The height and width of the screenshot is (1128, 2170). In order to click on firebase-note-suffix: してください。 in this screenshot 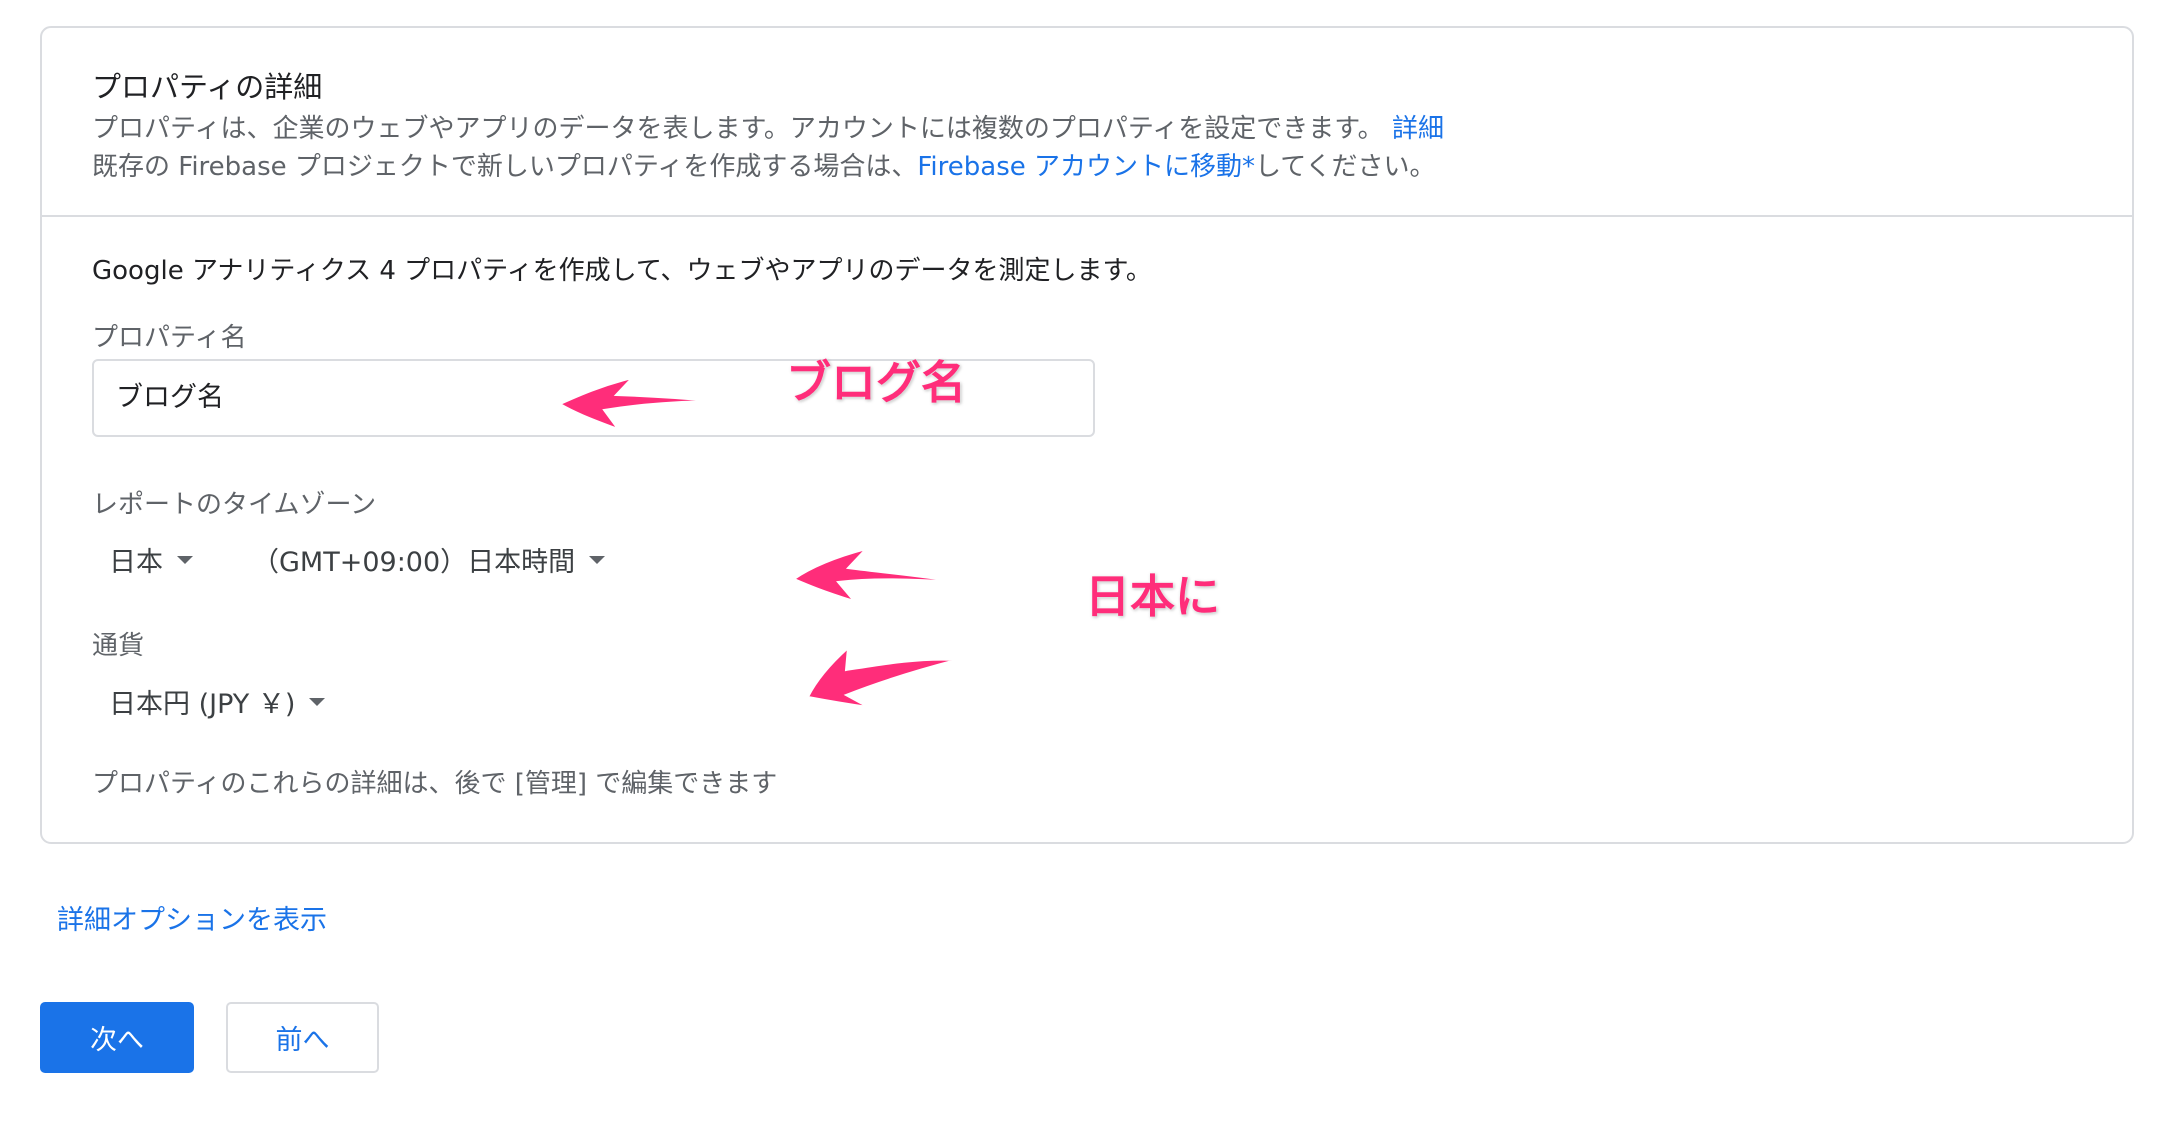, I will do `click(1345, 167)`.